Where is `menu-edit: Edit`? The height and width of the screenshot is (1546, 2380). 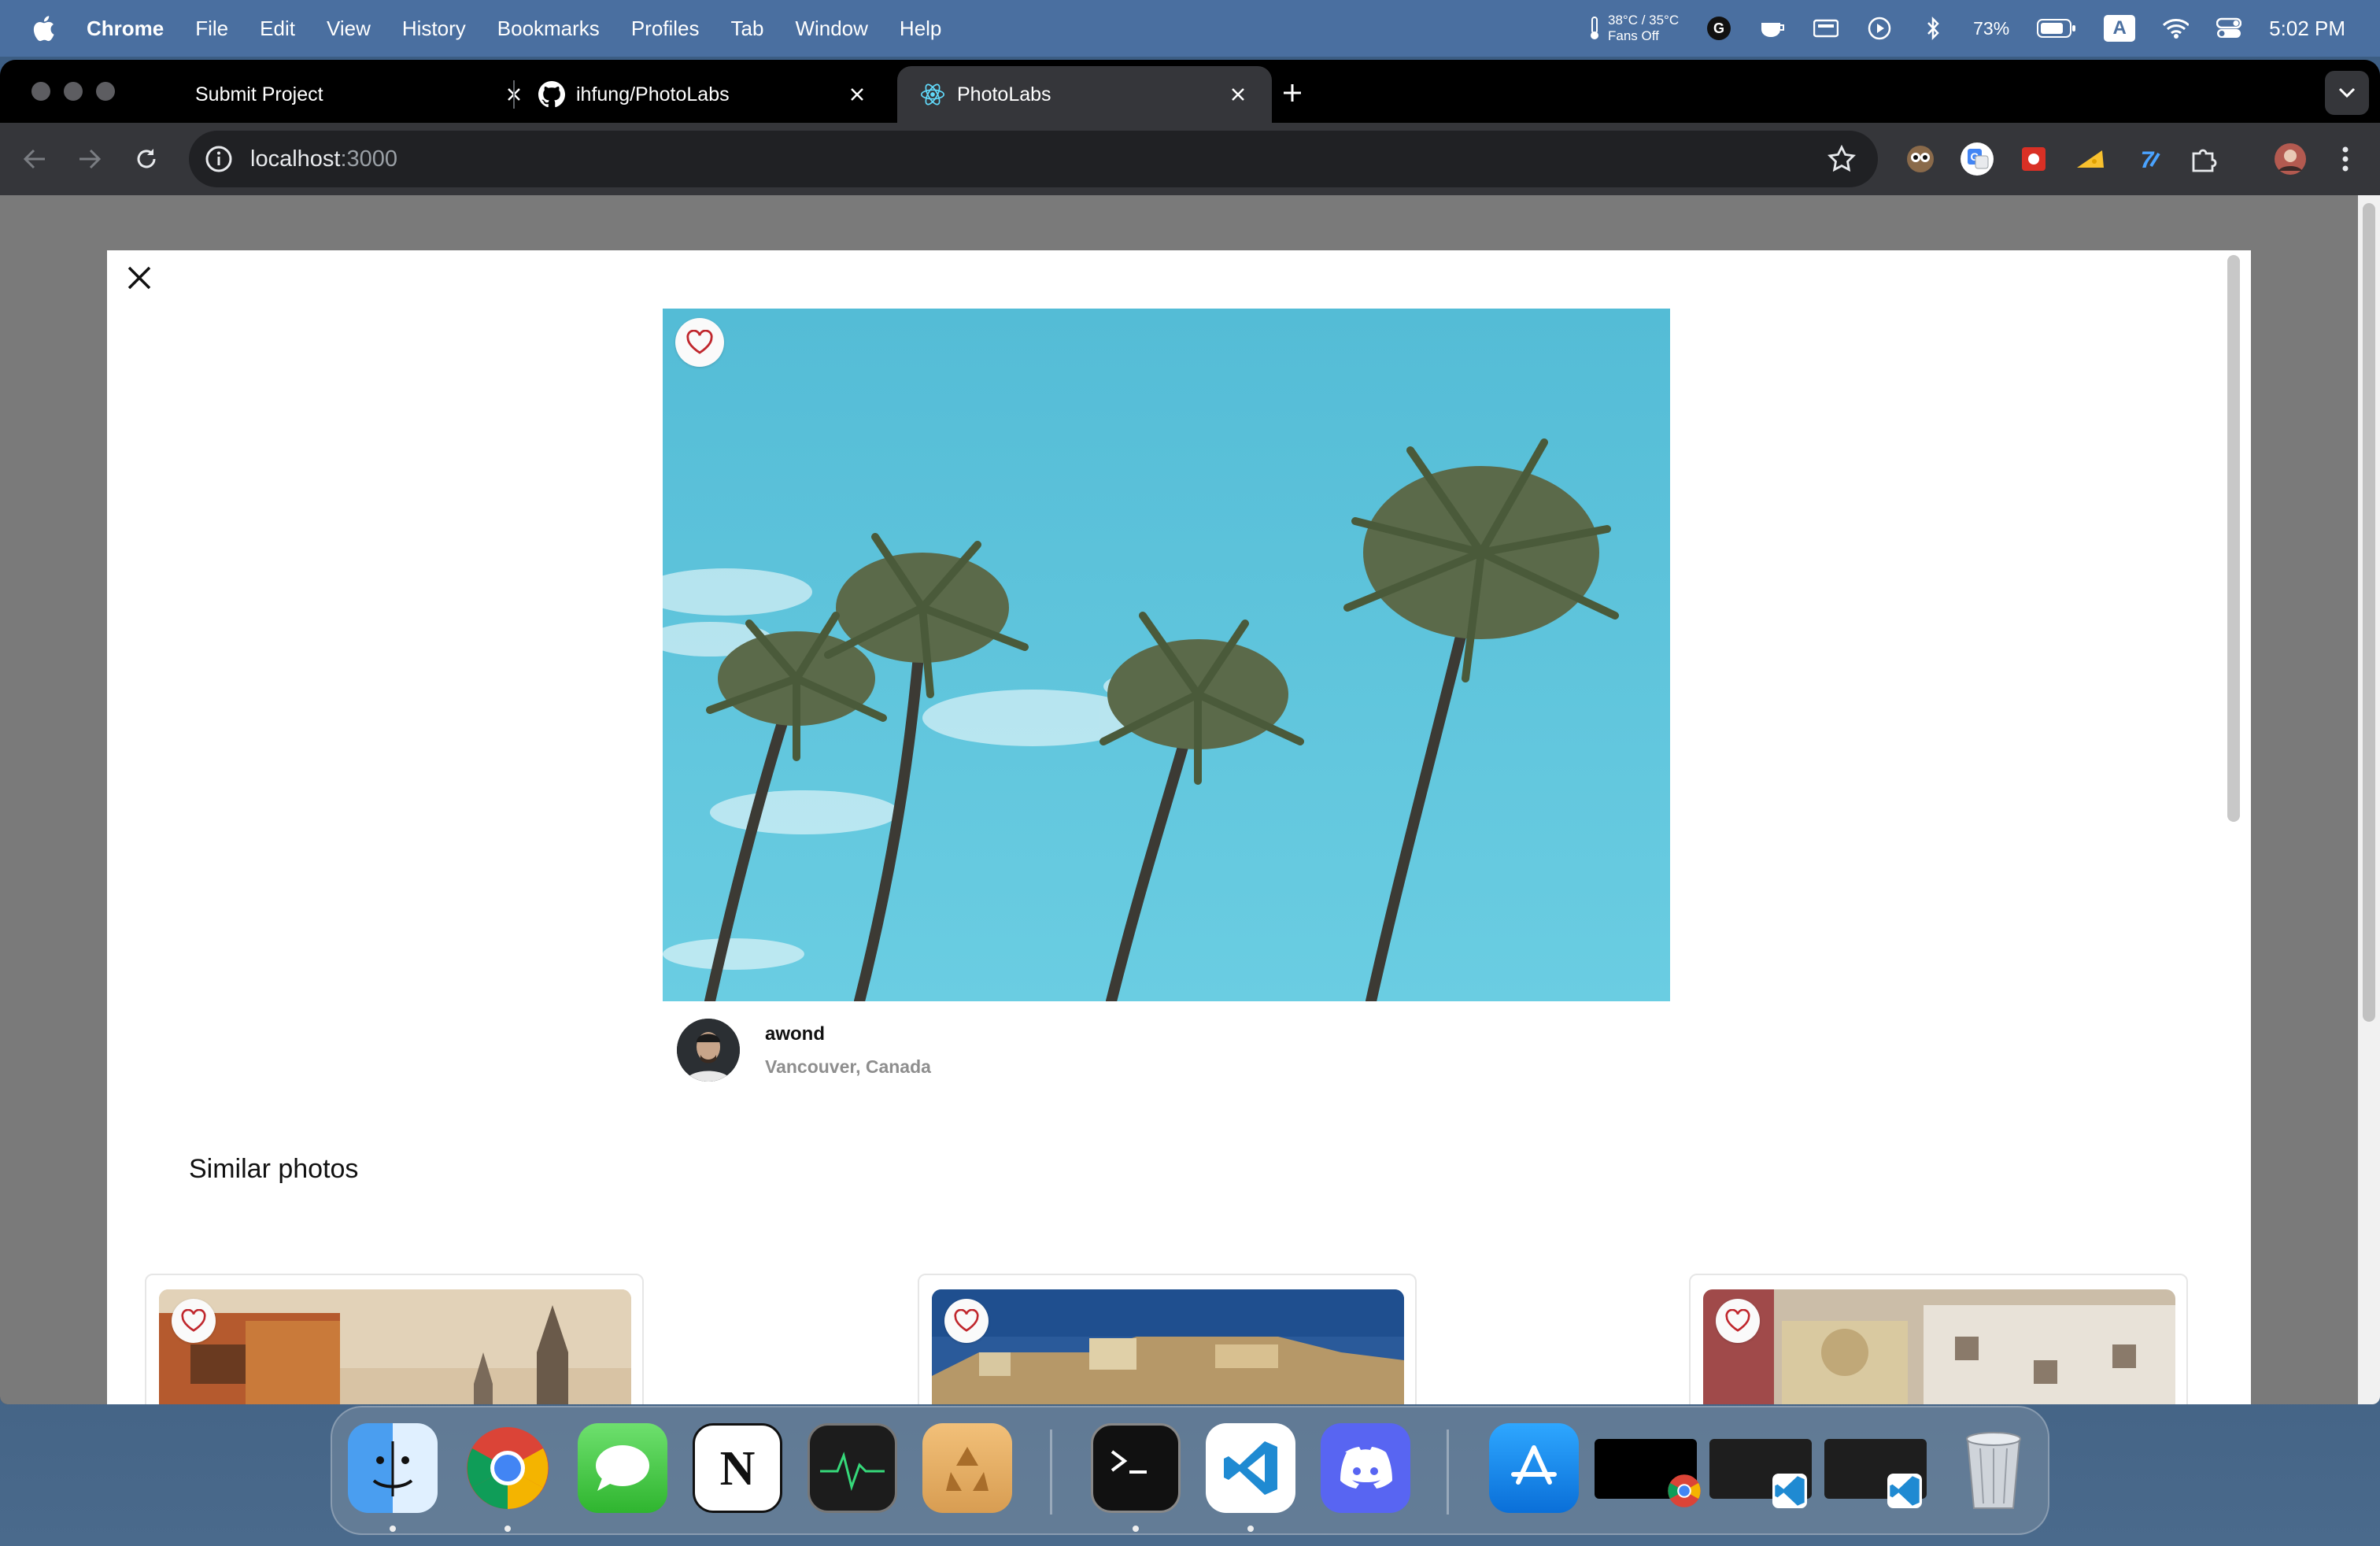
menu-edit: Edit is located at coordinates (277, 29).